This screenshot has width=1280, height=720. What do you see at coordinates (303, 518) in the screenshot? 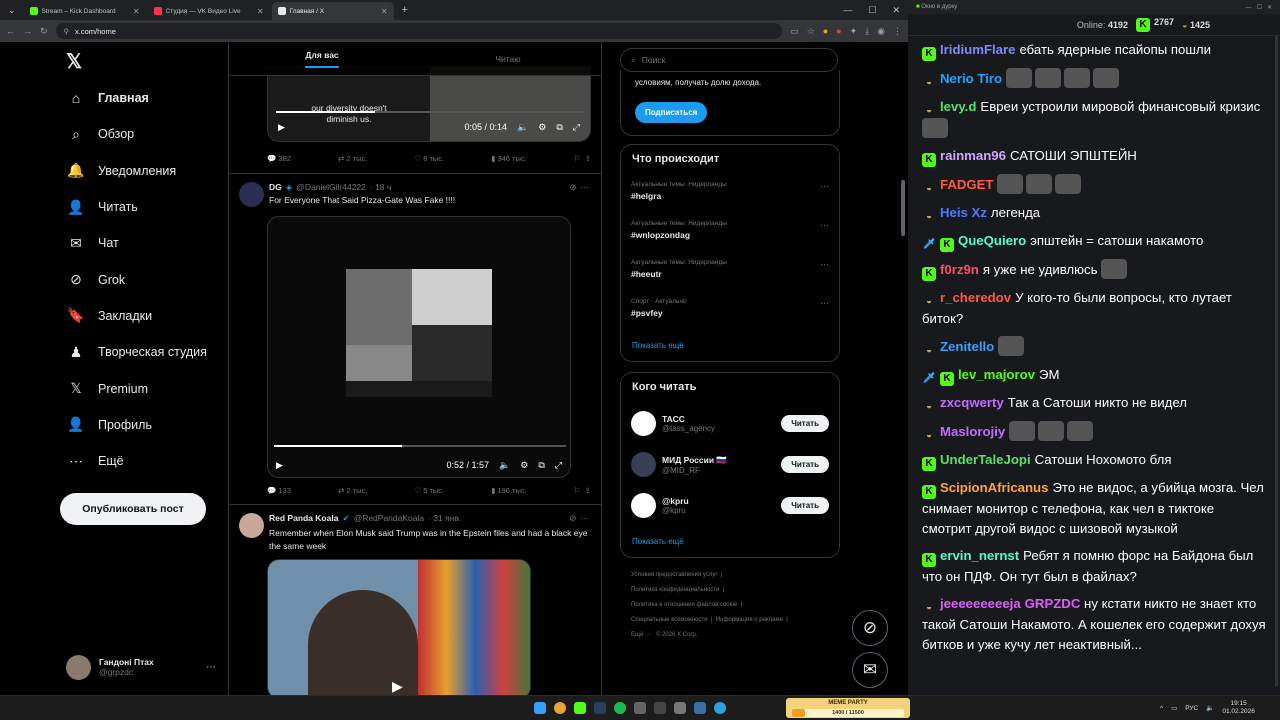
I see `post-author: Red Panda Koala` at bounding box center [303, 518].